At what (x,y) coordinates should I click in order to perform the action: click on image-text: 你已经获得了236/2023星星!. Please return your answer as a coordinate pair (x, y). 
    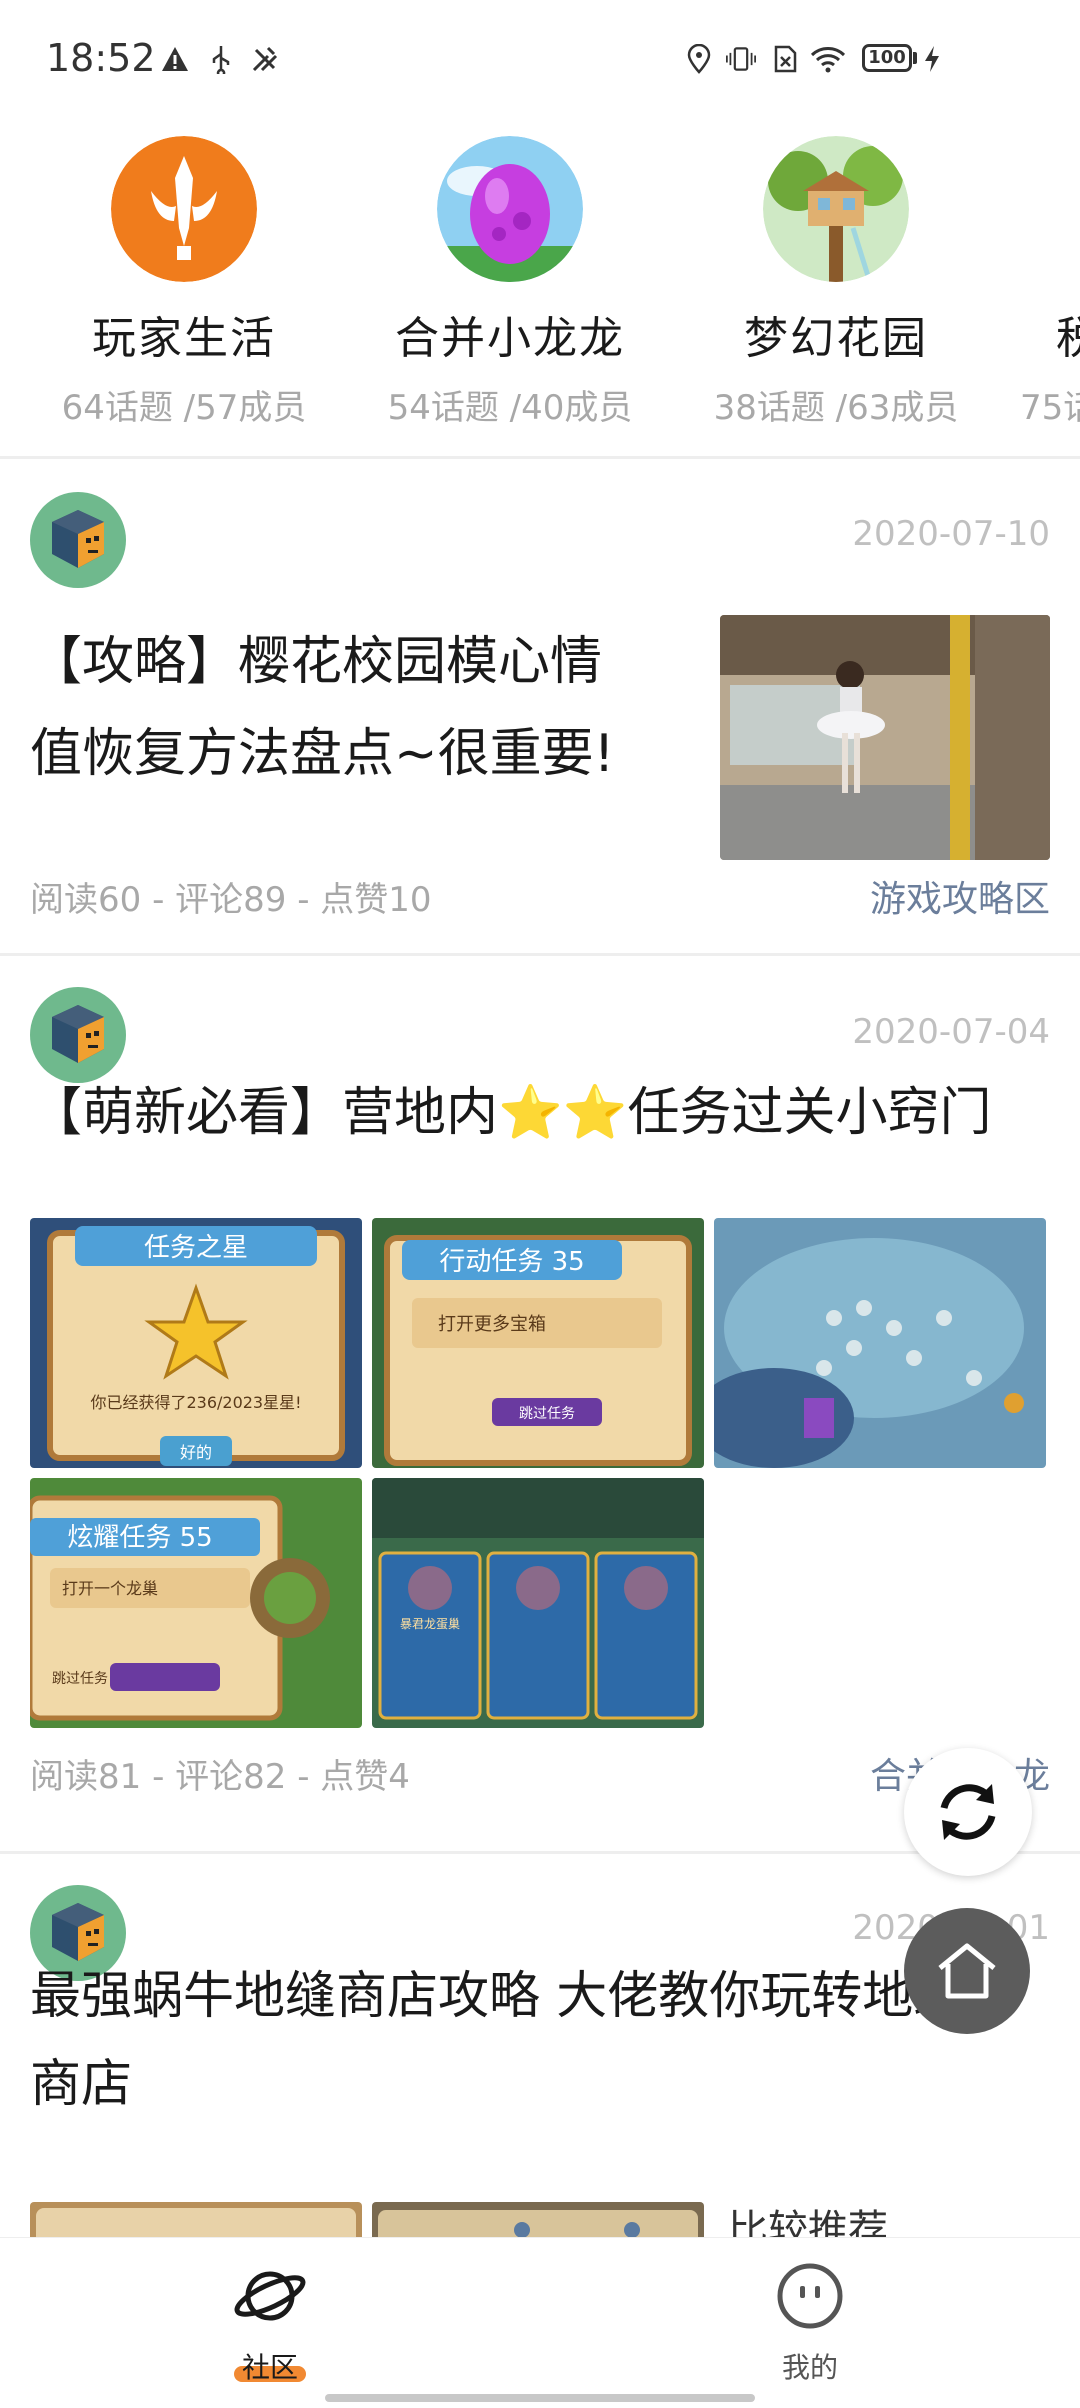
    Looking at the image, I should click on (195, 1402).